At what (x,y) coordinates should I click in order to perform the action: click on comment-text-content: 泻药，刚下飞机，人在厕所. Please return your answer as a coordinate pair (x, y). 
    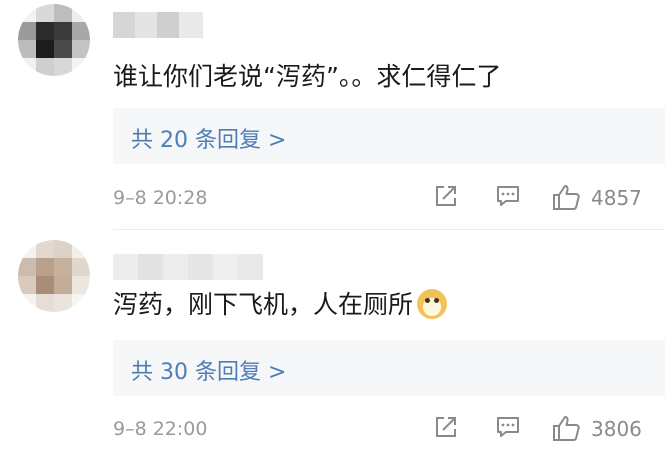
    Looking at the image, I should click on (263, 304).